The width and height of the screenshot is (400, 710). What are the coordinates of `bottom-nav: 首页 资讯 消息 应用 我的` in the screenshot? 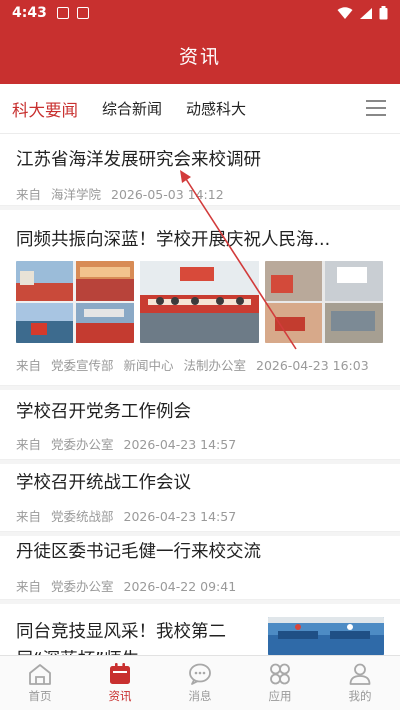 It's located at (200, 682).